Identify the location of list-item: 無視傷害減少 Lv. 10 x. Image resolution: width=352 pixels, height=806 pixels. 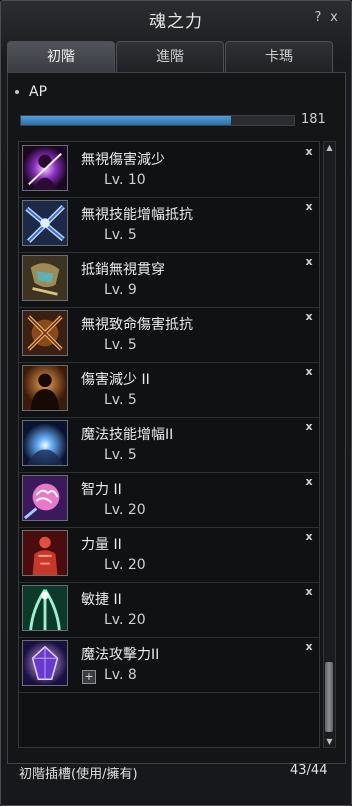
(169, 170).